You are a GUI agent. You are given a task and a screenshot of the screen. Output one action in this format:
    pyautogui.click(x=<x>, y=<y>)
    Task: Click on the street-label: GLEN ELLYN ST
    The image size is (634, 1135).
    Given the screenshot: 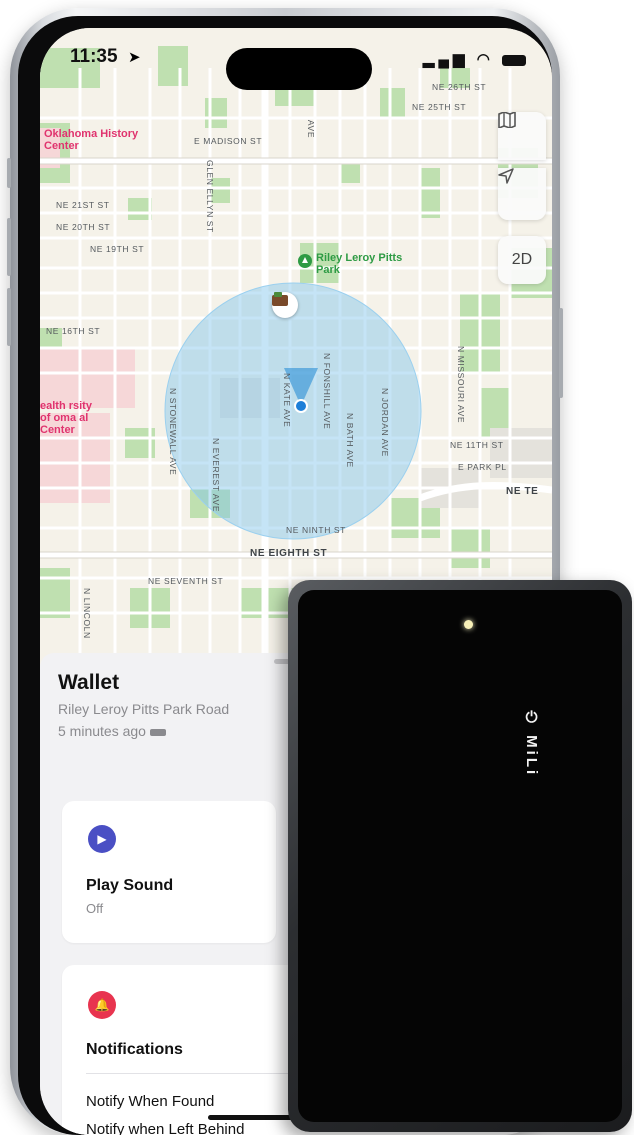 What is the action you would take?
    pyautogui.click(x=210, y=196)
    